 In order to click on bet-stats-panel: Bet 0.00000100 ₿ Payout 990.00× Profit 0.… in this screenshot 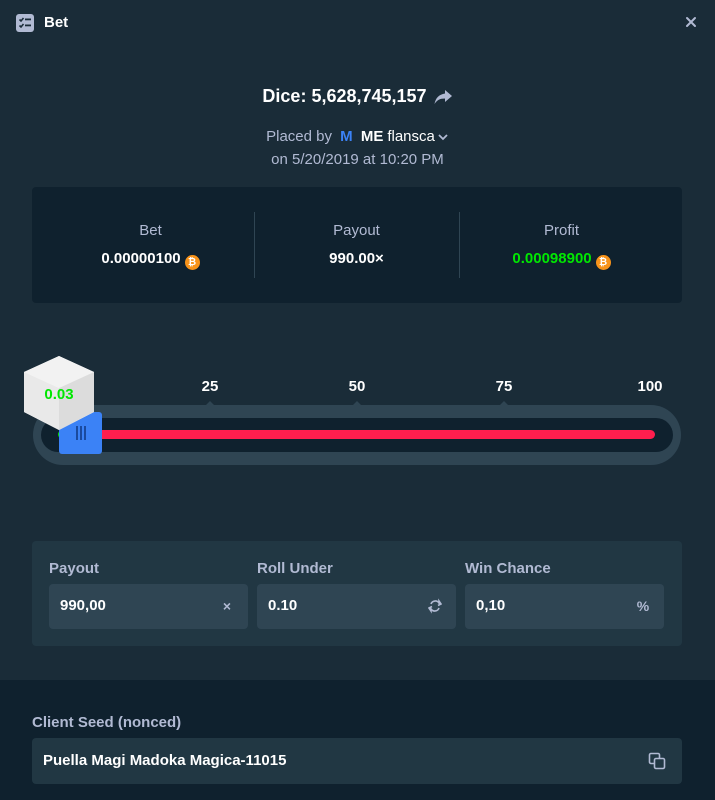, I will do `click(357, 245)`.